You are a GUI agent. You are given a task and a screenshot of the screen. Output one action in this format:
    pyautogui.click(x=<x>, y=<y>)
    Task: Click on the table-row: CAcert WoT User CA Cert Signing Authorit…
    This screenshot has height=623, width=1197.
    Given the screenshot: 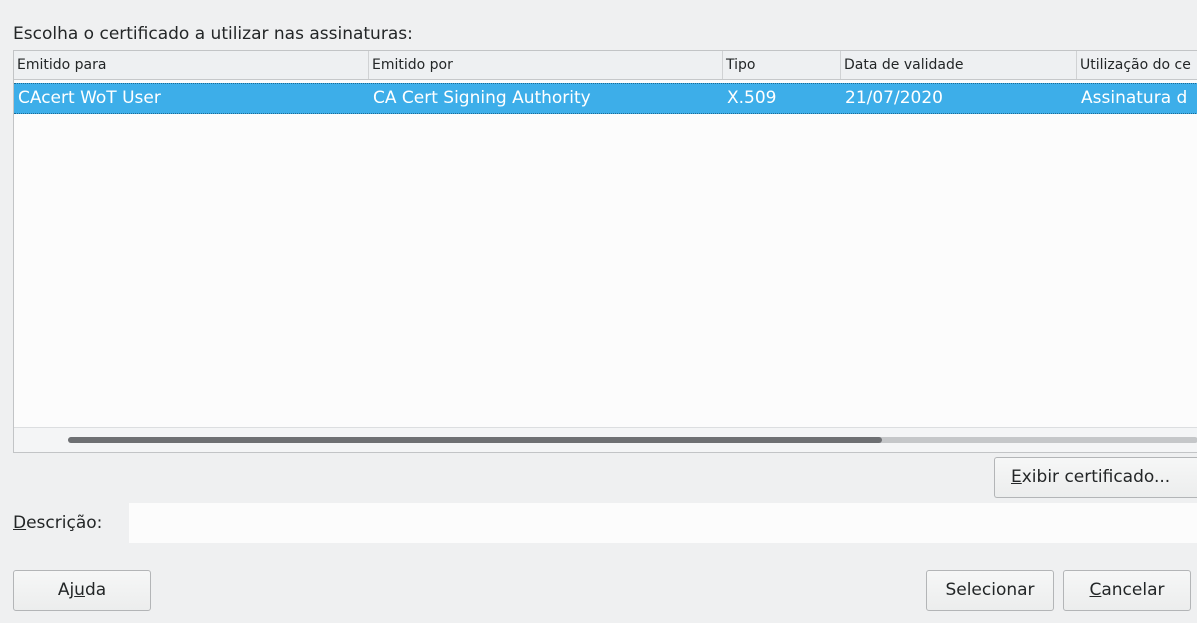 What is the action you would take?
    pyautogui.click(x=605, y=98)
    